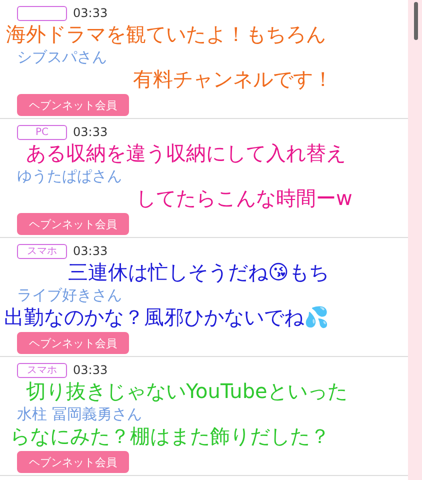 The height and width of the screenshot is (480, 422). What do you see at coordinates (187, 391) in the screenshot?
I see `handwritten-message: 切り抜きじゃないYouTubeといった` at bounding box center [187, 391].